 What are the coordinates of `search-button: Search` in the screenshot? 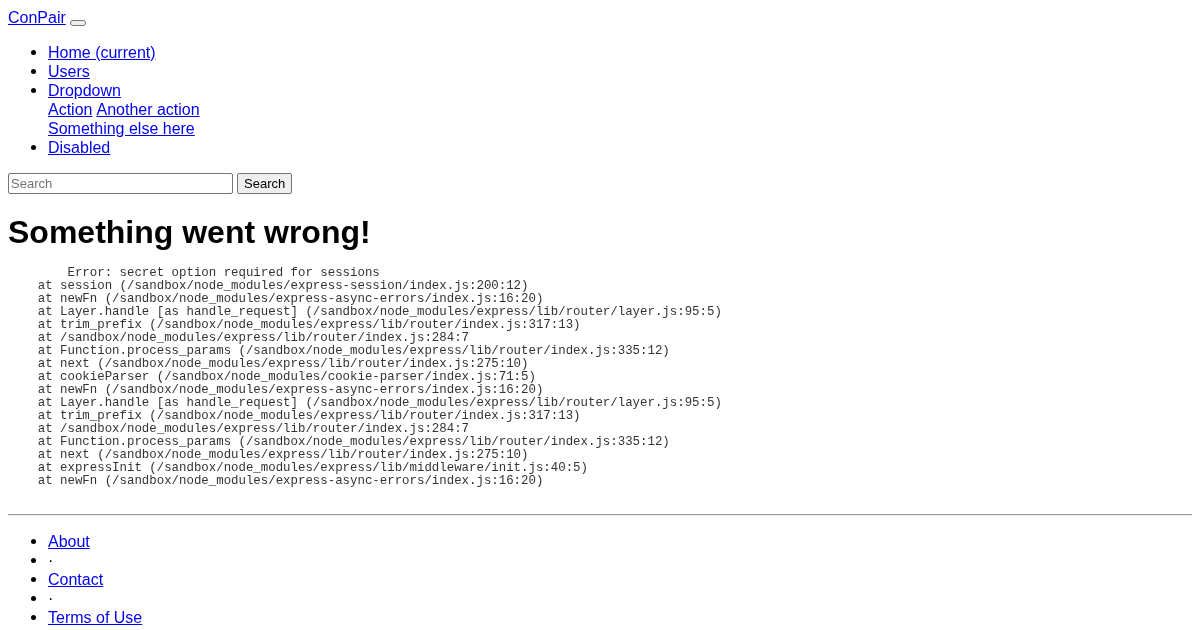 It's located at (265, 183).